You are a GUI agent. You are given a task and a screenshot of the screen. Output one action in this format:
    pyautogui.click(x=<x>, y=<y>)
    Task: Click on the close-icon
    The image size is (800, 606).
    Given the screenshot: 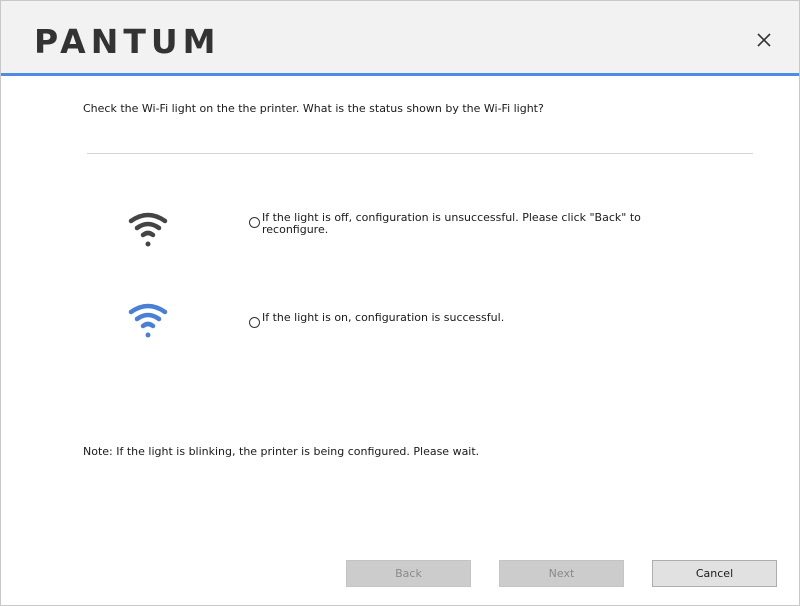 What is the action you would take?
    pyautogui.click(x=764, y=40)
    